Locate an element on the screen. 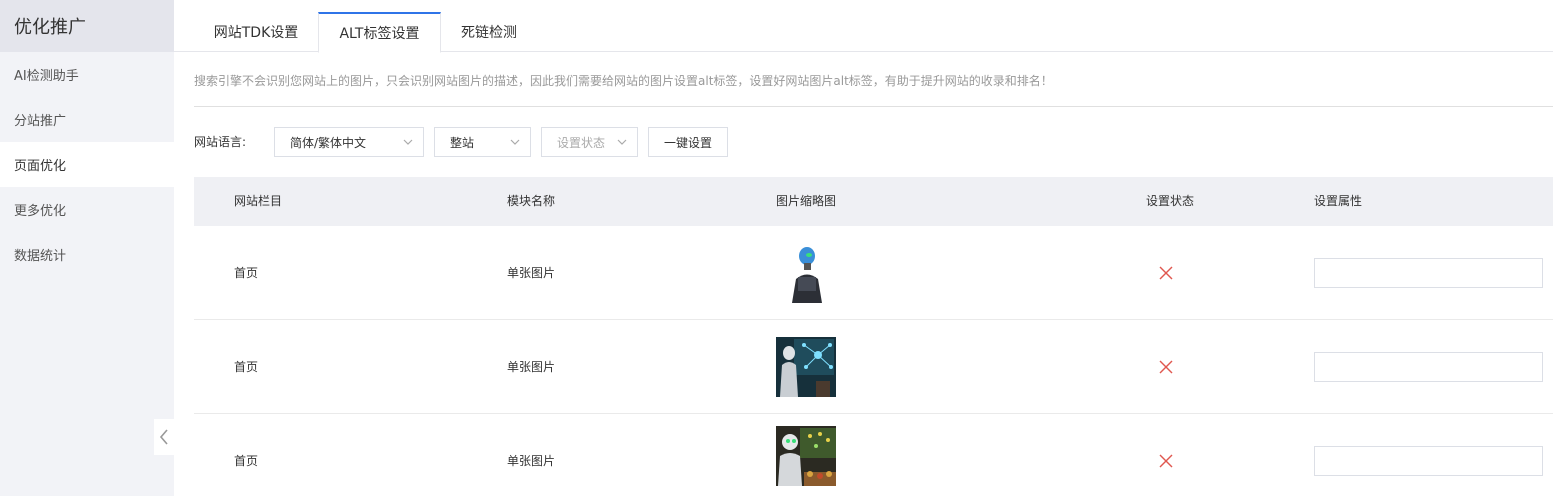 The image size is (1553, 496). language-label: 网站语言: is located at coordinates (220, 142).